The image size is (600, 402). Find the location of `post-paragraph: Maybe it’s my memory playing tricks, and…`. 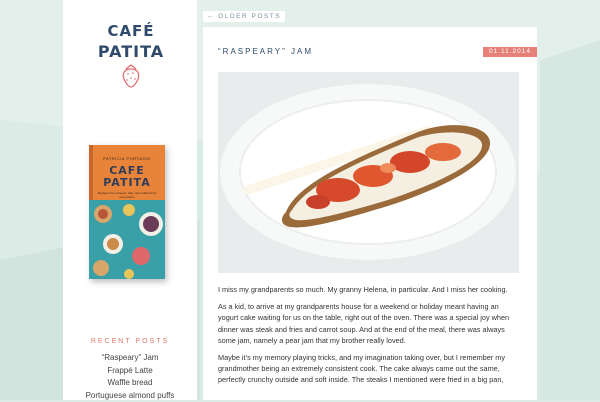

post-paragraph: Maybe it’s my memory playing tricks, and… is located at coordinates (368, 369).